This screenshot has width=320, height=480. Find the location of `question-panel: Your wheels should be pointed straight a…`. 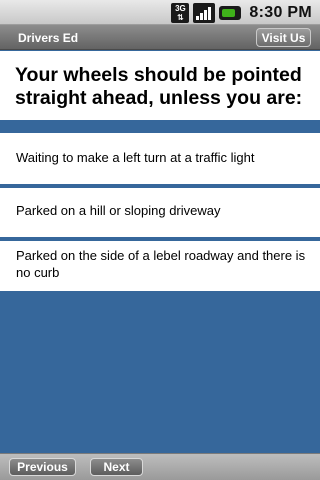

question-panel: Your wheels should be pointed straight a… is located at coordinates (160, 85).